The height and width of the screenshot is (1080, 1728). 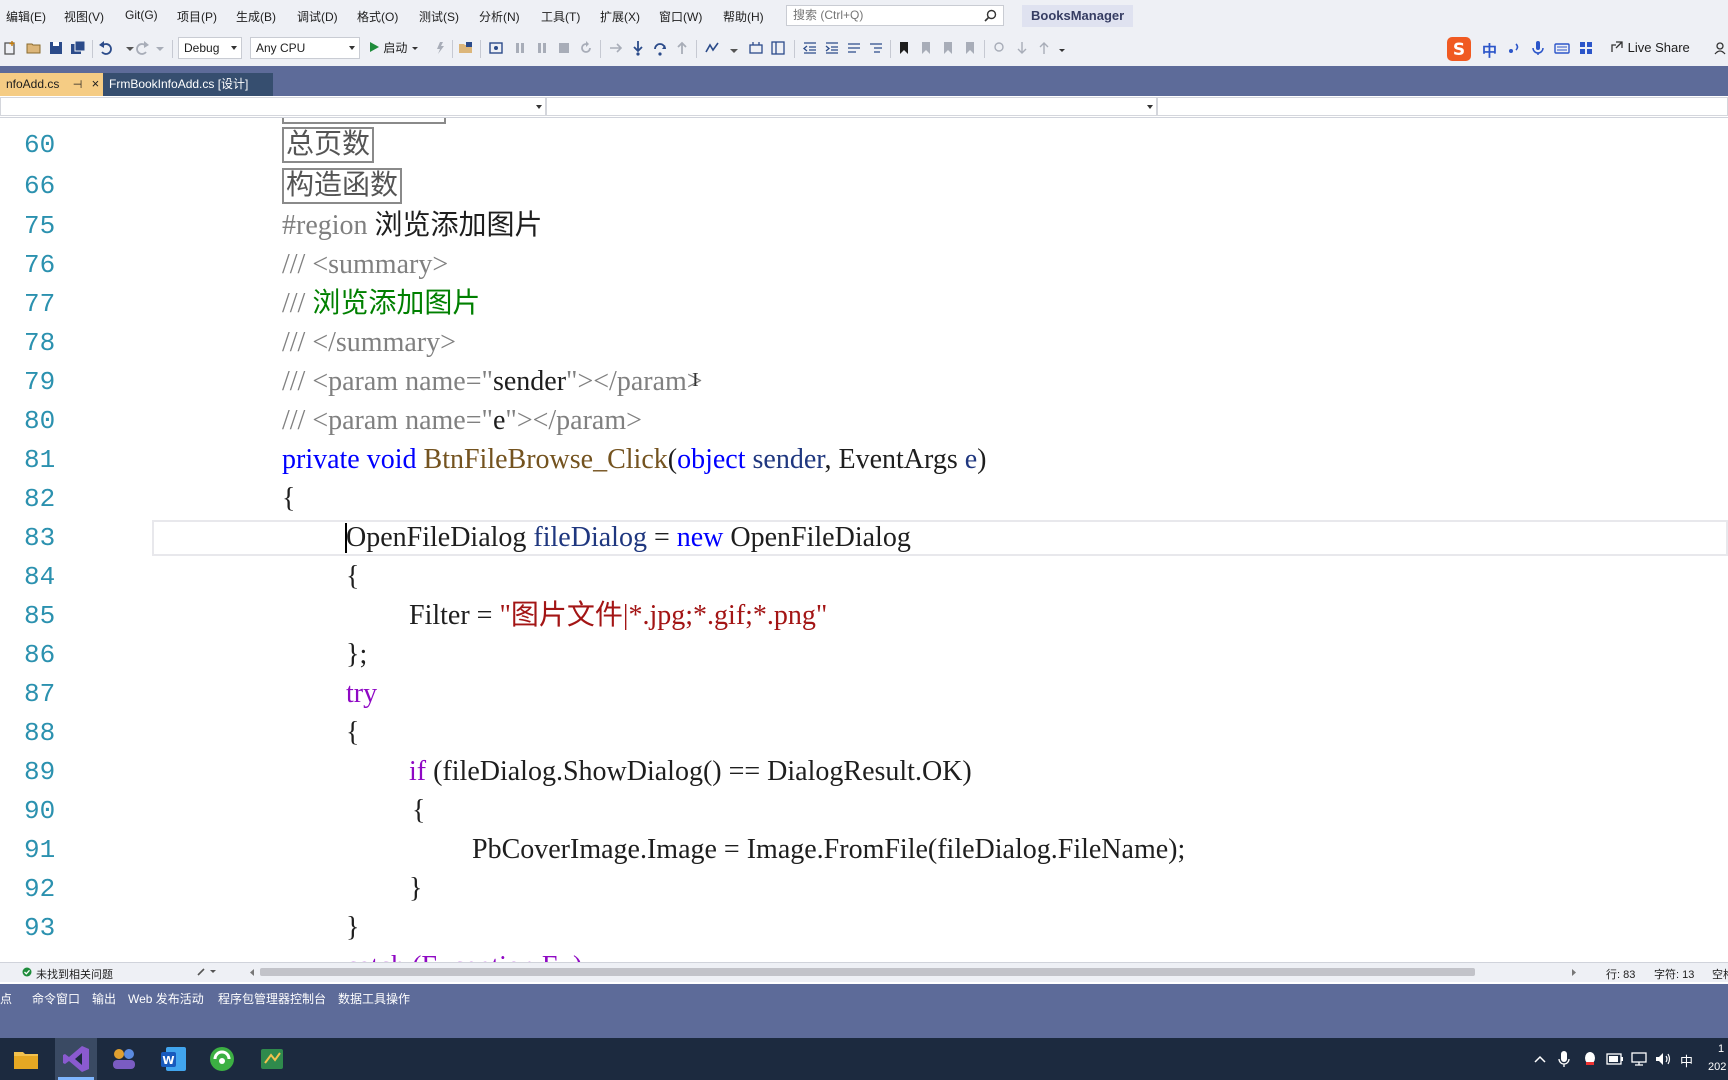 I want to click on tab-web-publish: Web 发布活动, so click(x=166, y=998).